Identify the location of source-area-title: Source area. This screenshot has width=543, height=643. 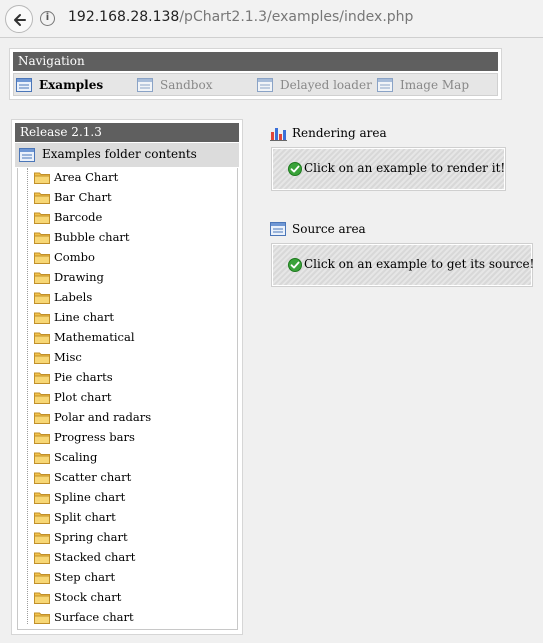
(330, 230).